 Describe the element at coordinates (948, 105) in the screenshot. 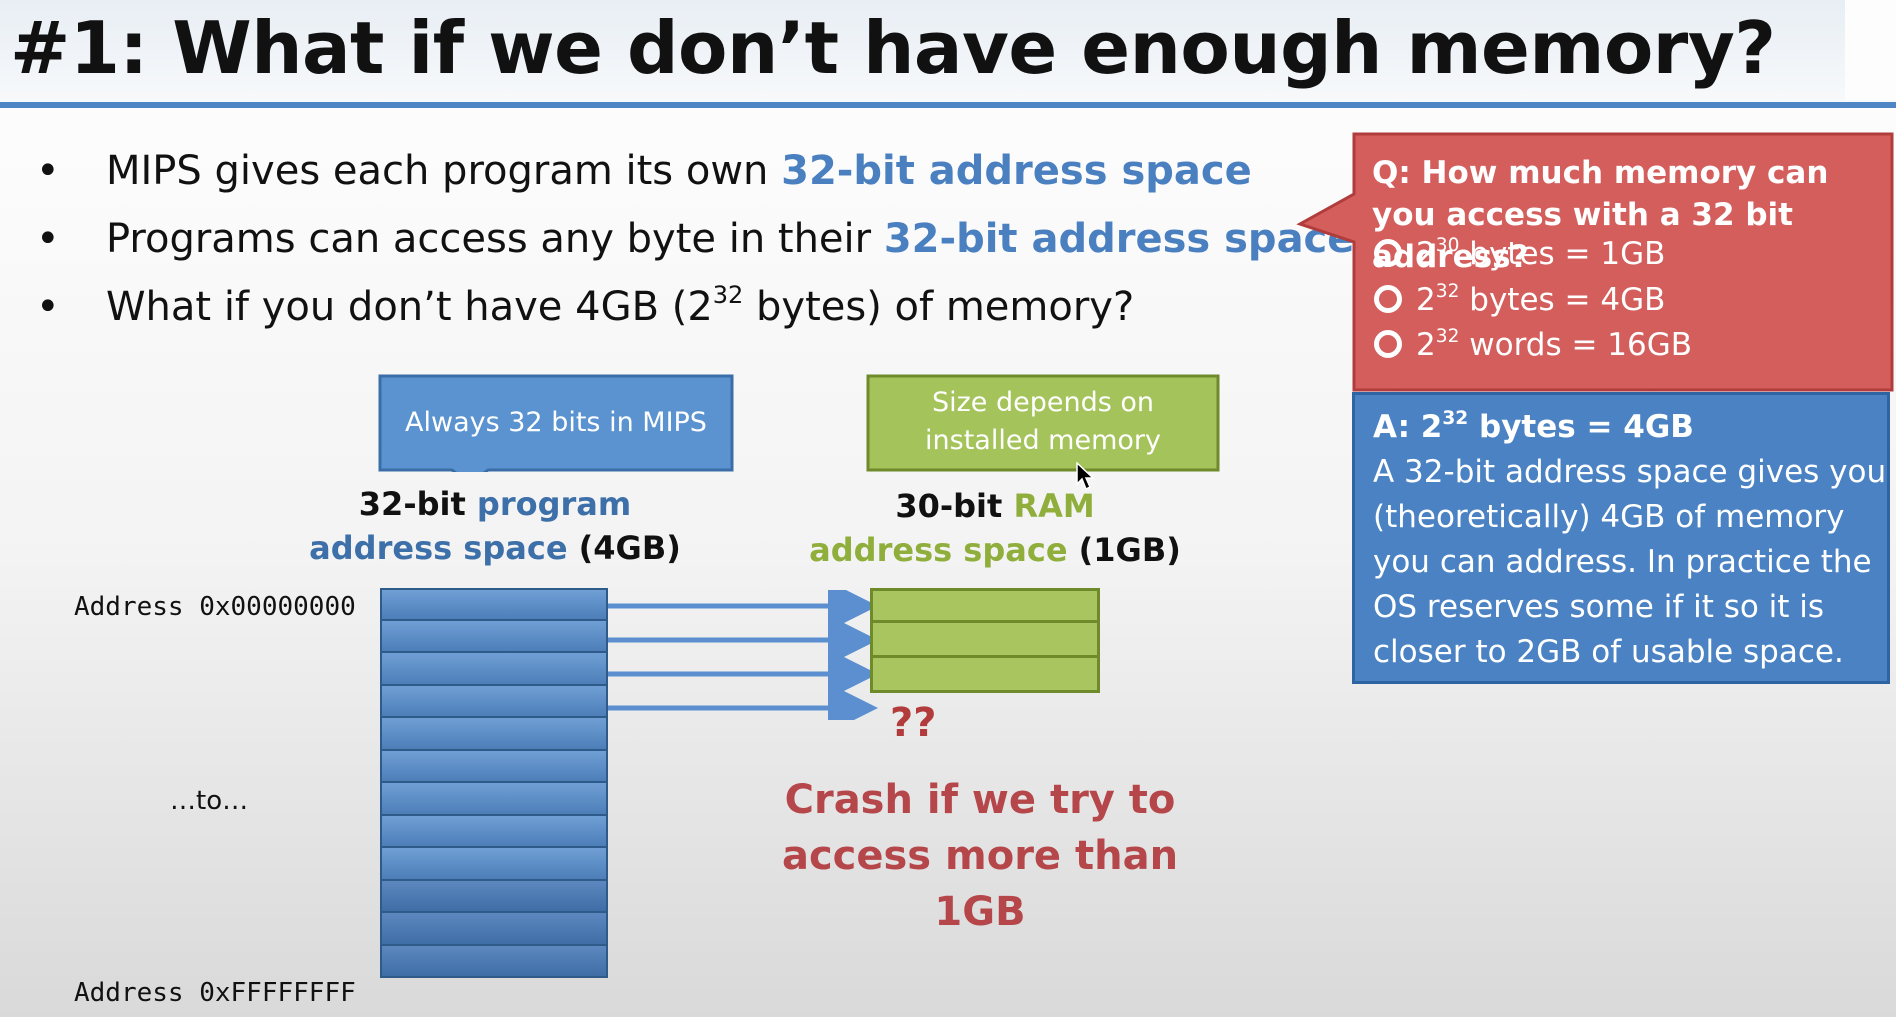

I see `title-underline` at that location.